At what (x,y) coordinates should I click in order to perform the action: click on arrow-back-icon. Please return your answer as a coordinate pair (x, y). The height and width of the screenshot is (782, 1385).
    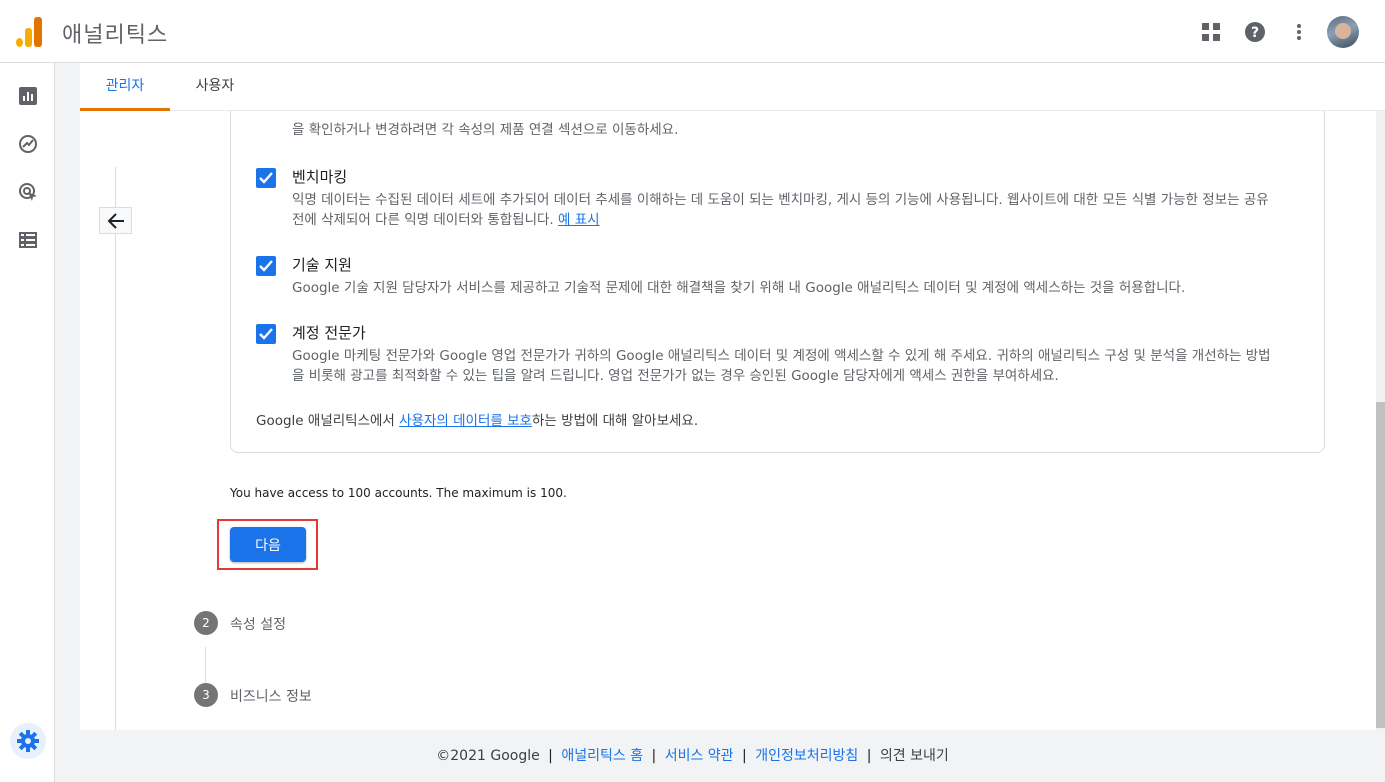
    Looking at the image, I should click on (115, 220).